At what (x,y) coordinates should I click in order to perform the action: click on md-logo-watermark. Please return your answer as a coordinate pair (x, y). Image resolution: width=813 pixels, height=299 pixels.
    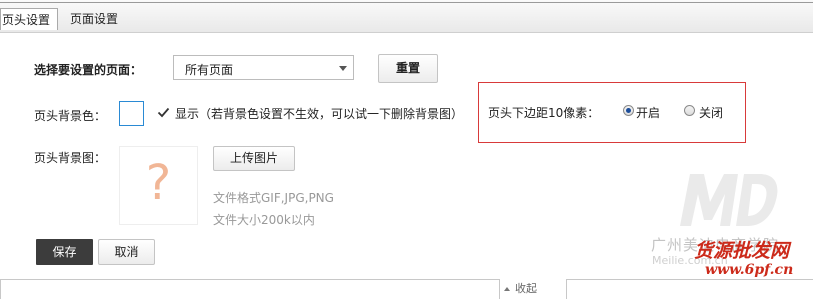
    Looking at the image, I should click on (729, 200).